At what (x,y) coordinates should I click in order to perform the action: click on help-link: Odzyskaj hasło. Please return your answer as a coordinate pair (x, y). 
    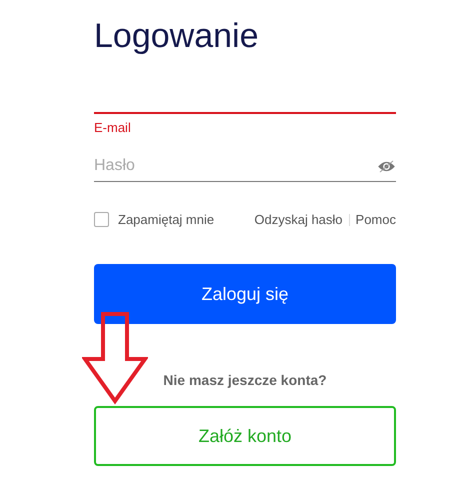
    Looking at the image, I should click on (298, 219).